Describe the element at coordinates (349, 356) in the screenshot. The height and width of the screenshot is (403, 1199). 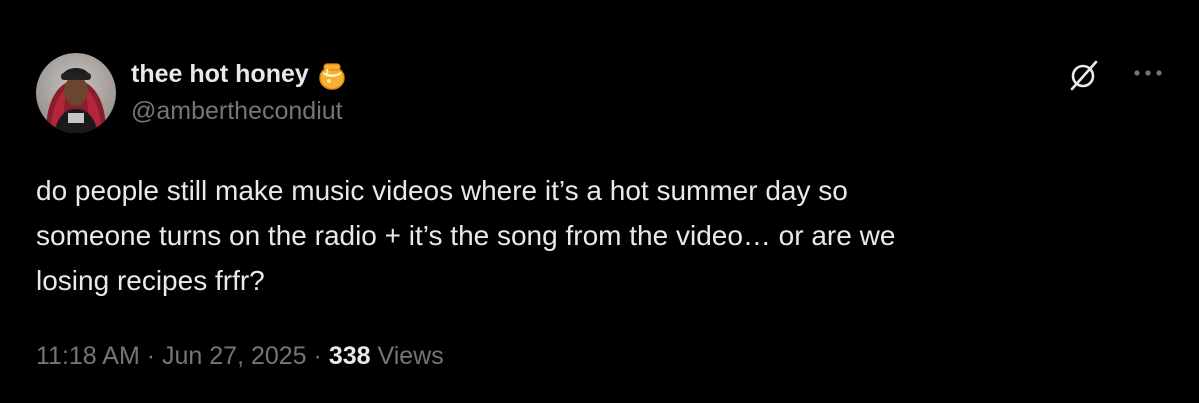
I see `views-count: 338` at that location.